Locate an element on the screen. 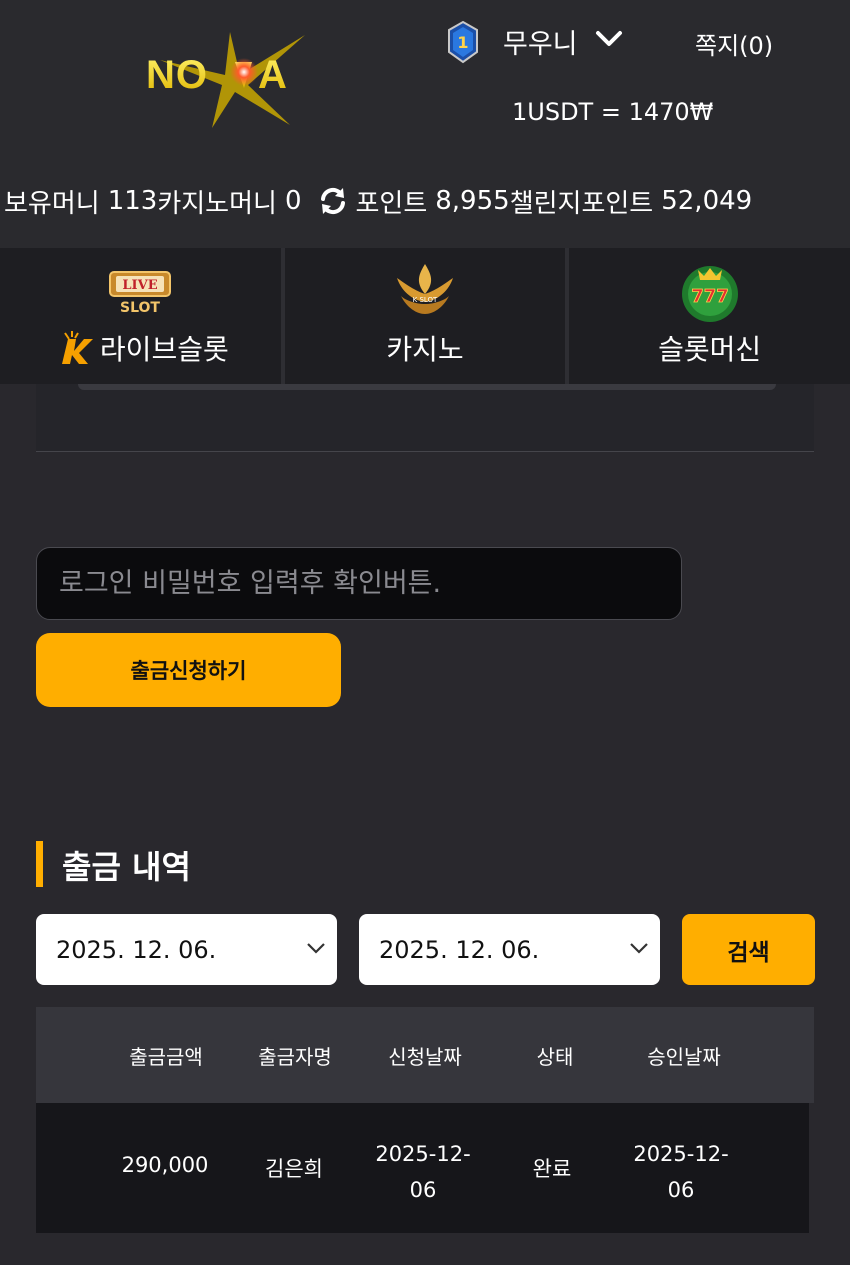  svg-text: A is located at coordinates (272, 75).